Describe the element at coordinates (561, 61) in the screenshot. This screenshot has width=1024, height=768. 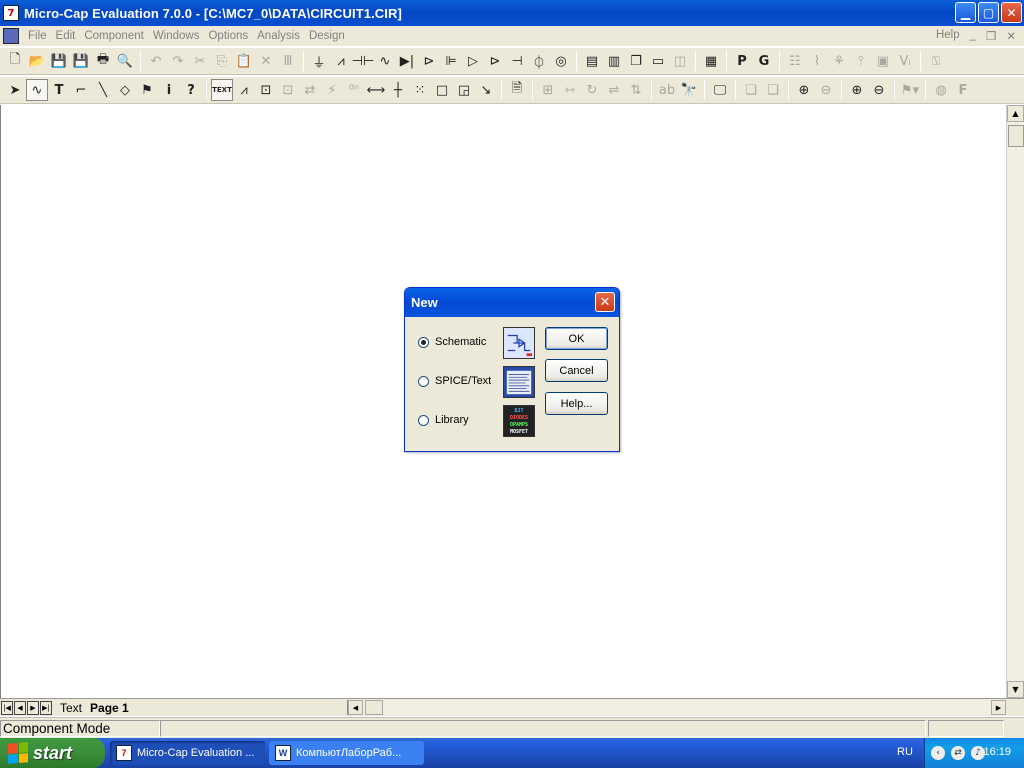
I see `current-source-icon: ◎` at that location.